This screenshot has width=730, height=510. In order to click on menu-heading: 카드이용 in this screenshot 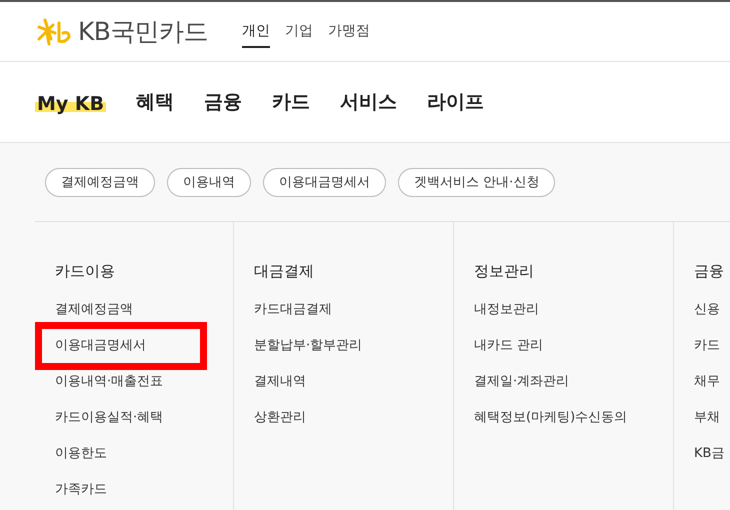, I will do `click(85, 271)`.